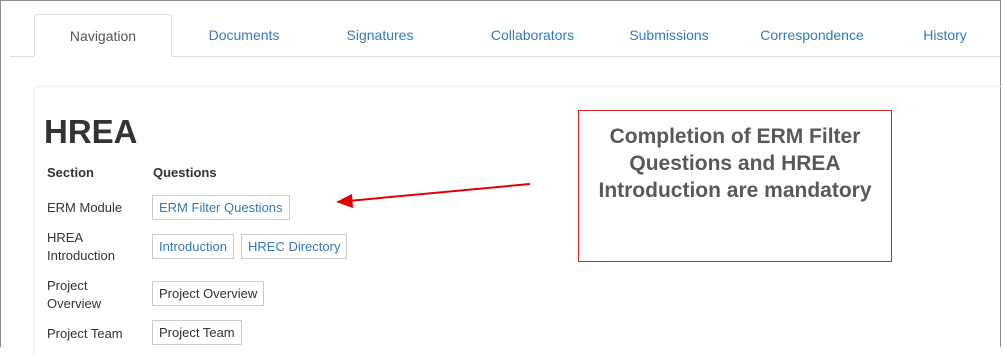  What do you see at coordinates (433, 195) in the screenshot?
I see `red-arrow-icon` at bounding box center [433, 195].